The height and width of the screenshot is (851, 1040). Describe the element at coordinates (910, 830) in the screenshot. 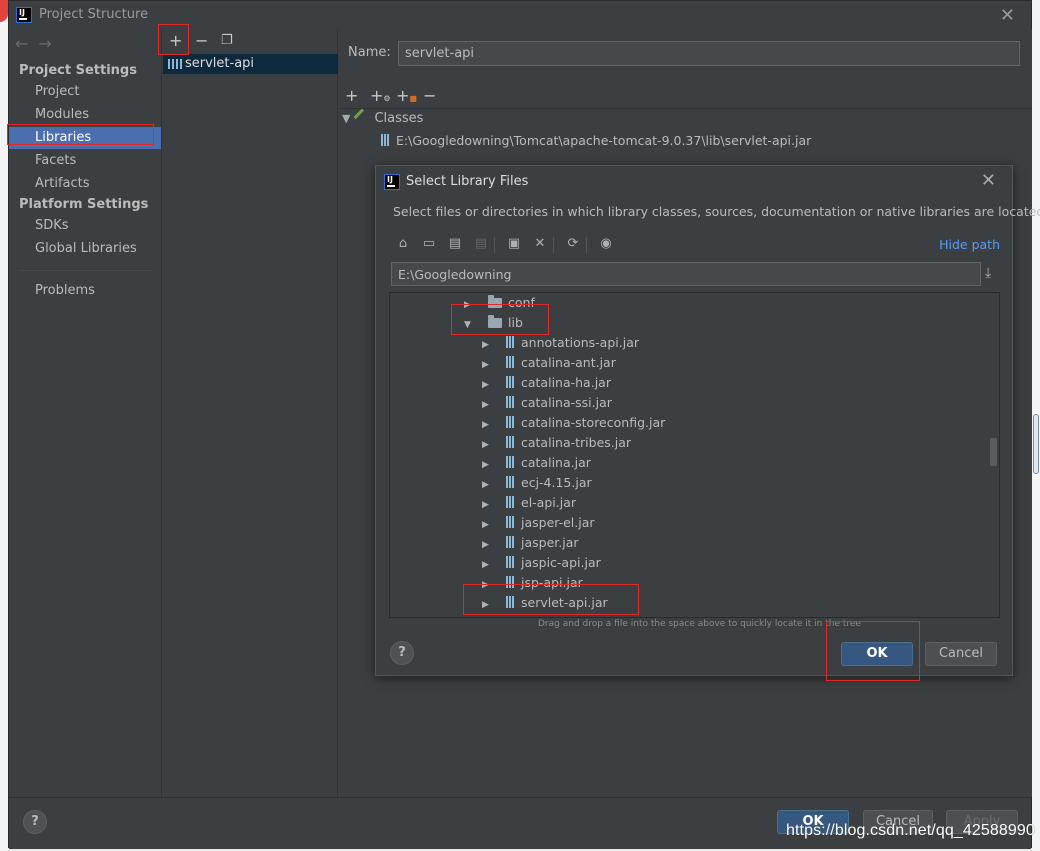

I see `watermark-text: https://blog.csdn.net/qq_42588990` at that location.